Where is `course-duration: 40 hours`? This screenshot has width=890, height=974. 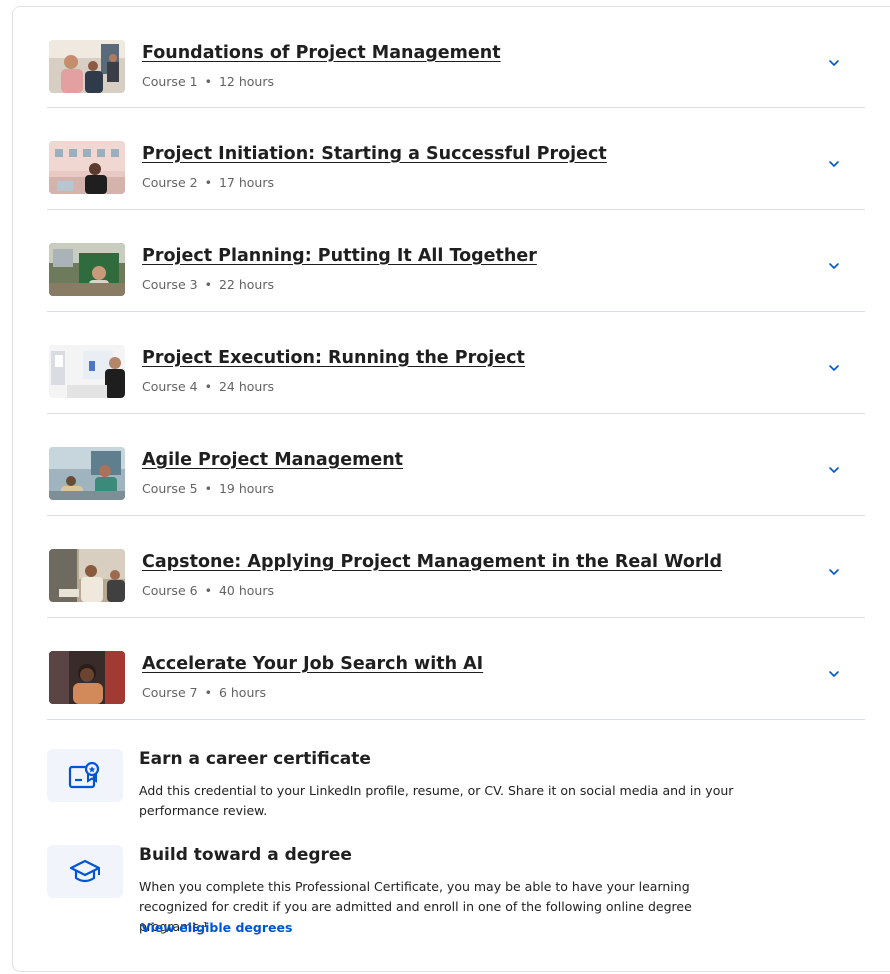 course-duration: 40 hours is located at coordinates (246, 590).